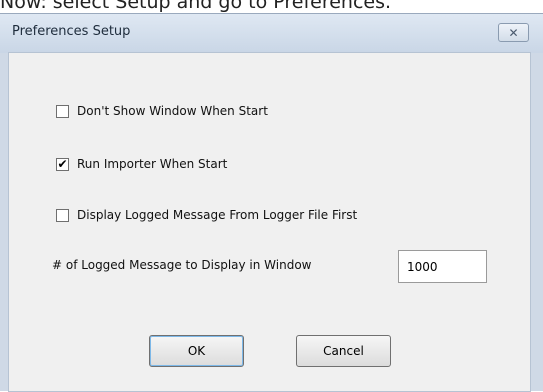 The width and height of the screenshot is (543, 392). Describe the element at coordinates (62, 111) in the screenshot. I see `checkbox-dont-show-window` at that location.